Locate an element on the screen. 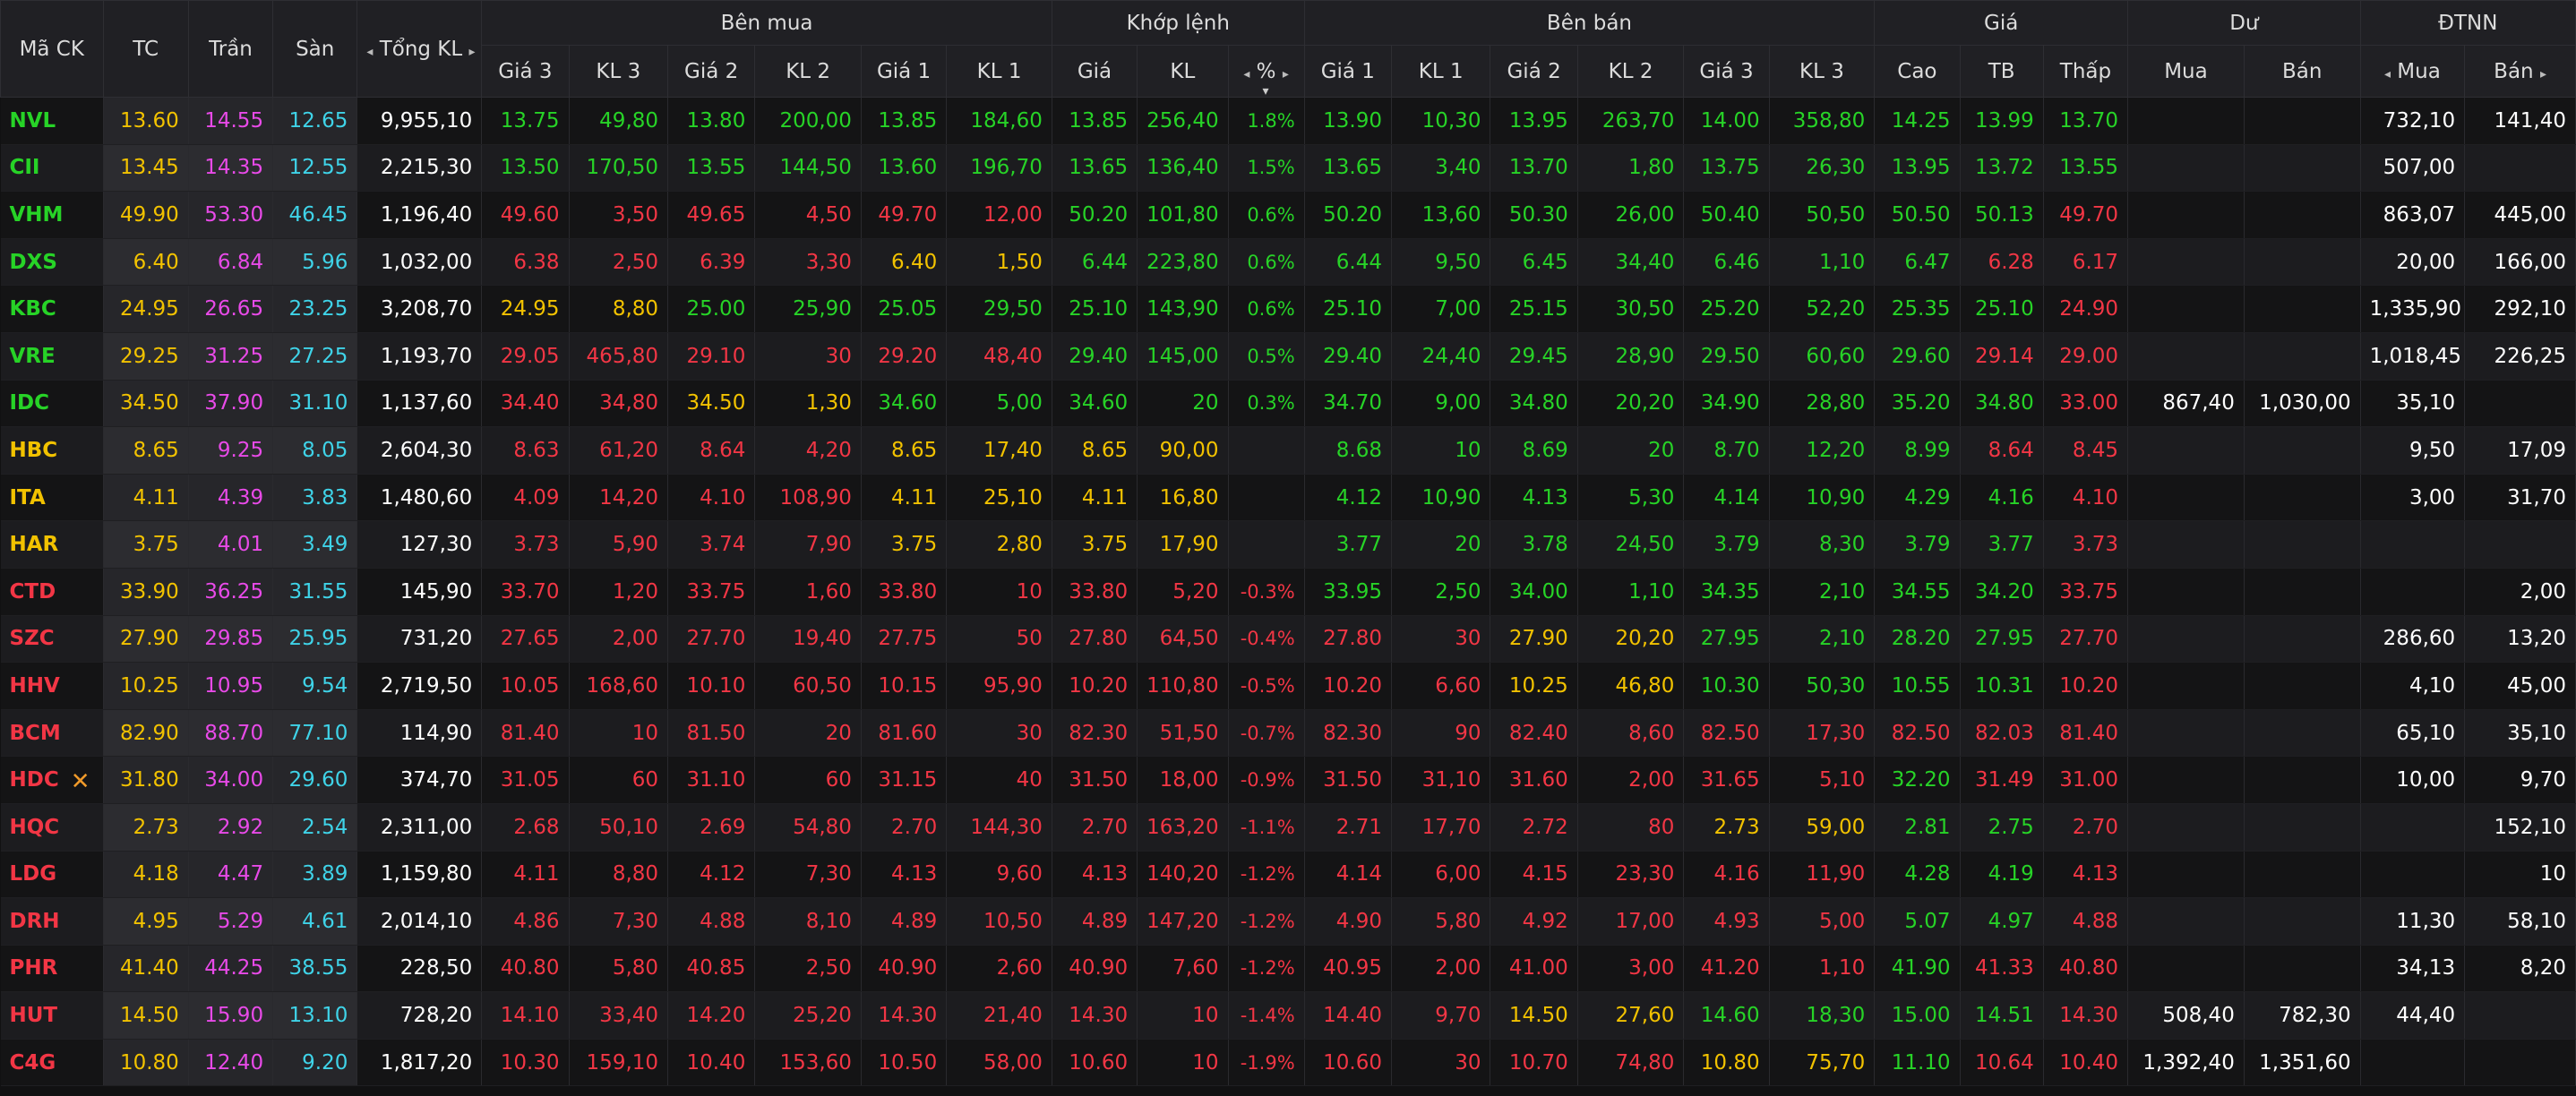  stock-symbol: DRH is located at coordinates (52, 921).